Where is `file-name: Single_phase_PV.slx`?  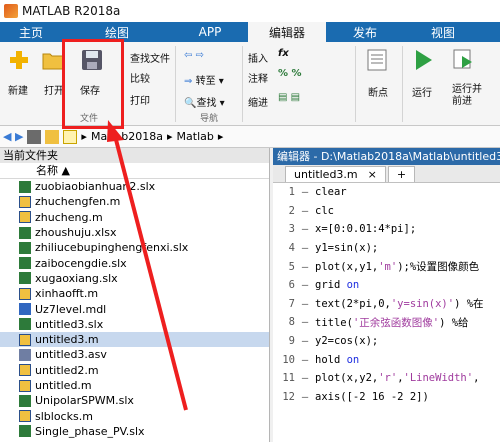 file-name: Single_phase_PV.slx is located at coordinates (90, 431).